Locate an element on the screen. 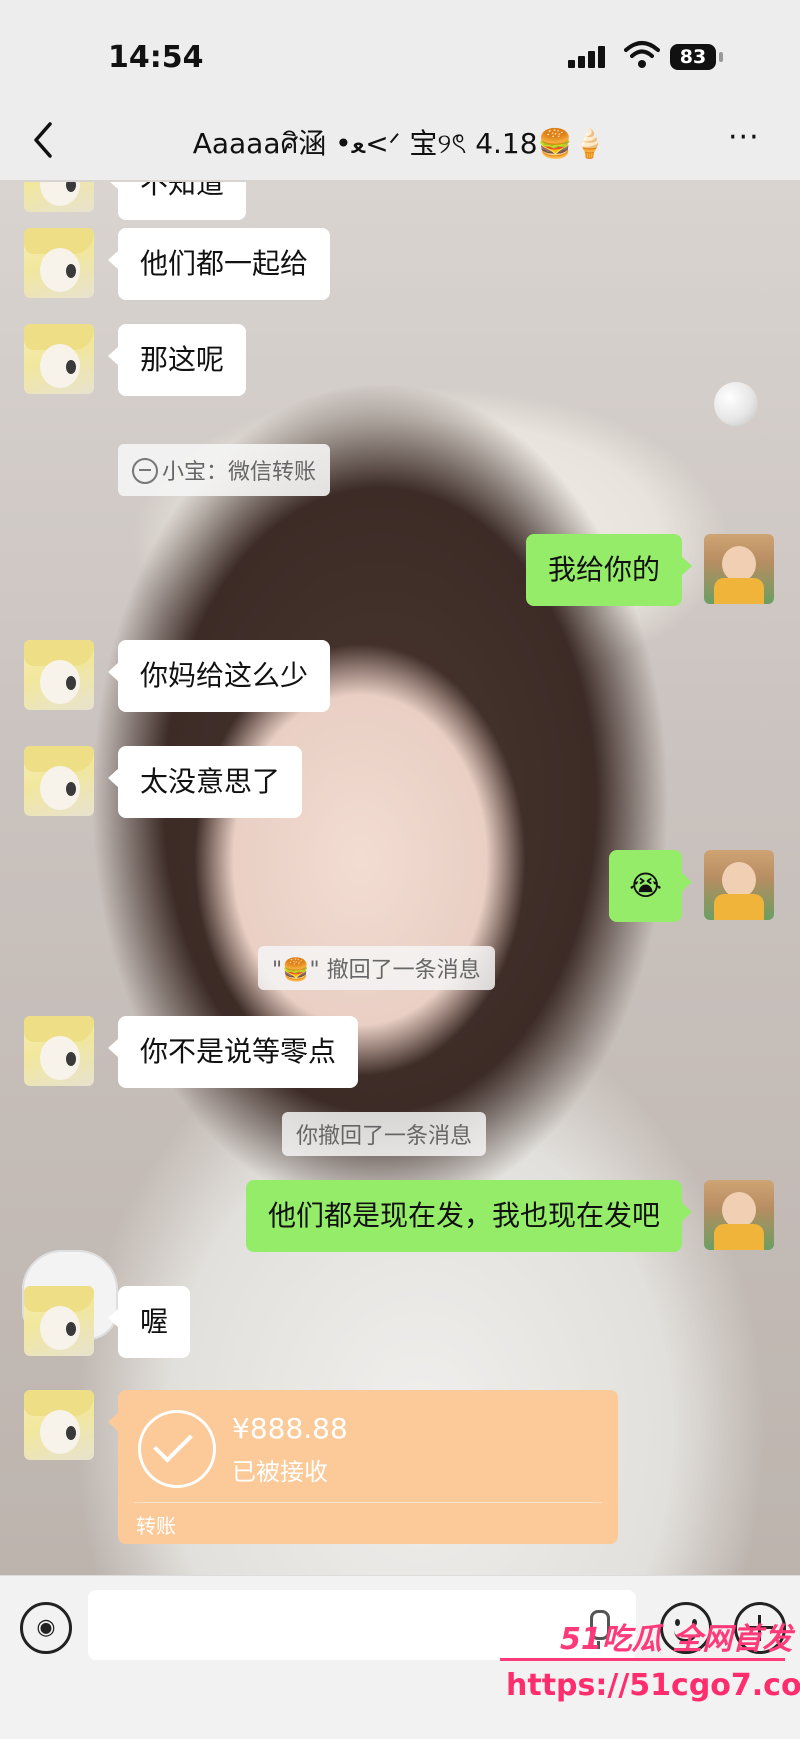 The height and width of the screenshot is (1739, 800). message-bubble-left: 不知道 is located at coordinates (177, 201).